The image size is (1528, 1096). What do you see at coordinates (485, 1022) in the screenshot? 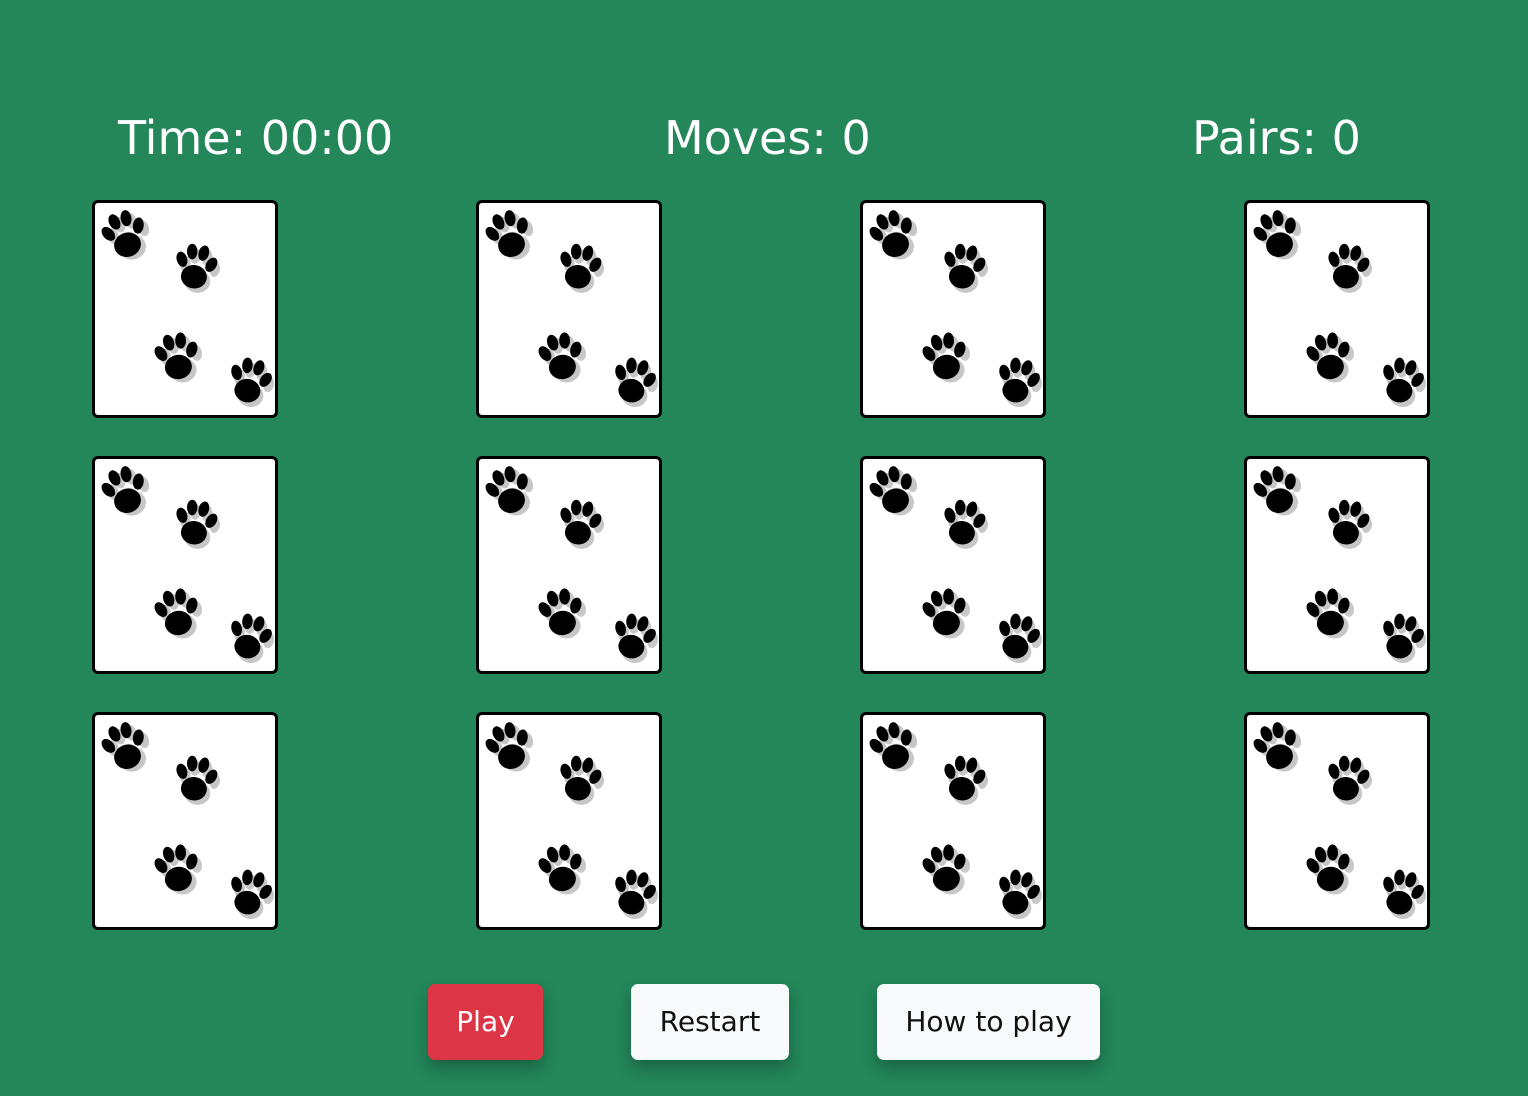
I see `play-button: Play` at bounding box center [485, 1022].